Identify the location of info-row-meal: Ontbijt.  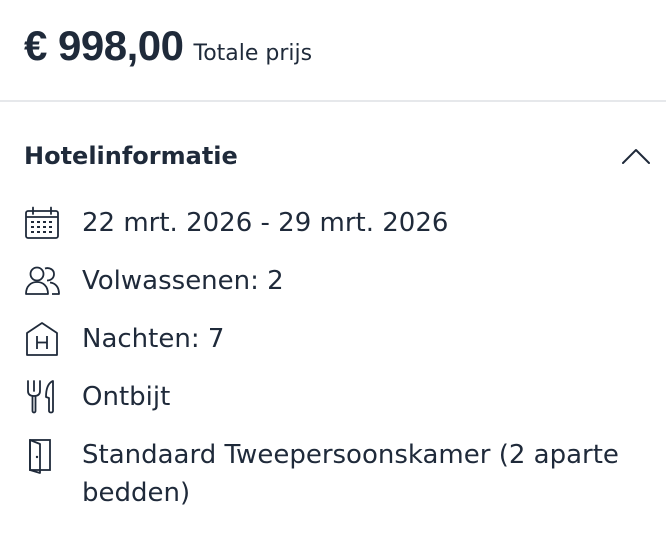
(333, 397).